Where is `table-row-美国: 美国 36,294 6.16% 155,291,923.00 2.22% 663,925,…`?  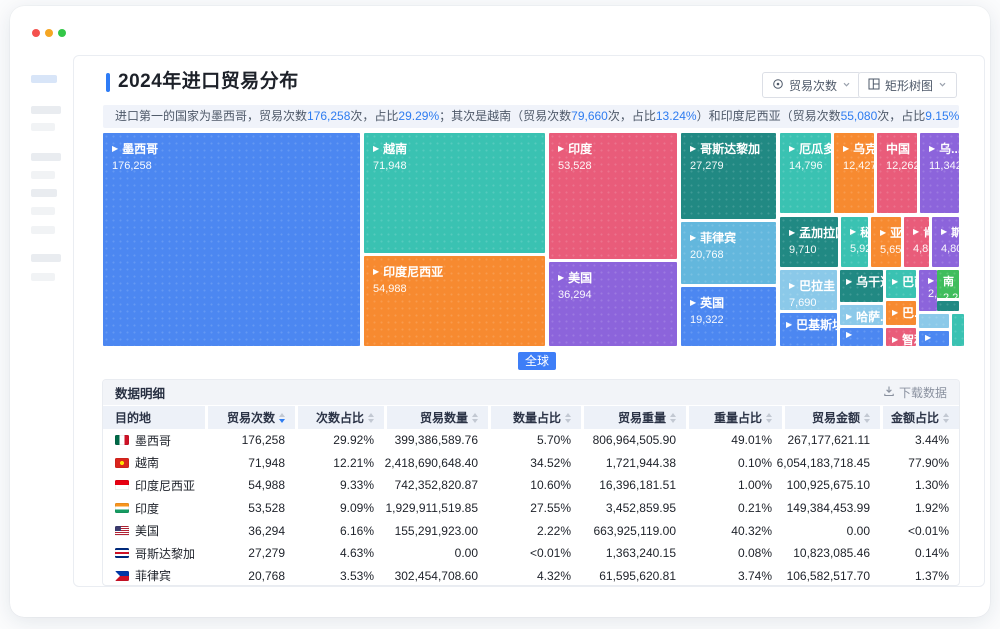 table-row-美国: 美国 36,294 6.16% 155,291,923.00 2.22% 663,925,… is located at coordinates (531, 530).